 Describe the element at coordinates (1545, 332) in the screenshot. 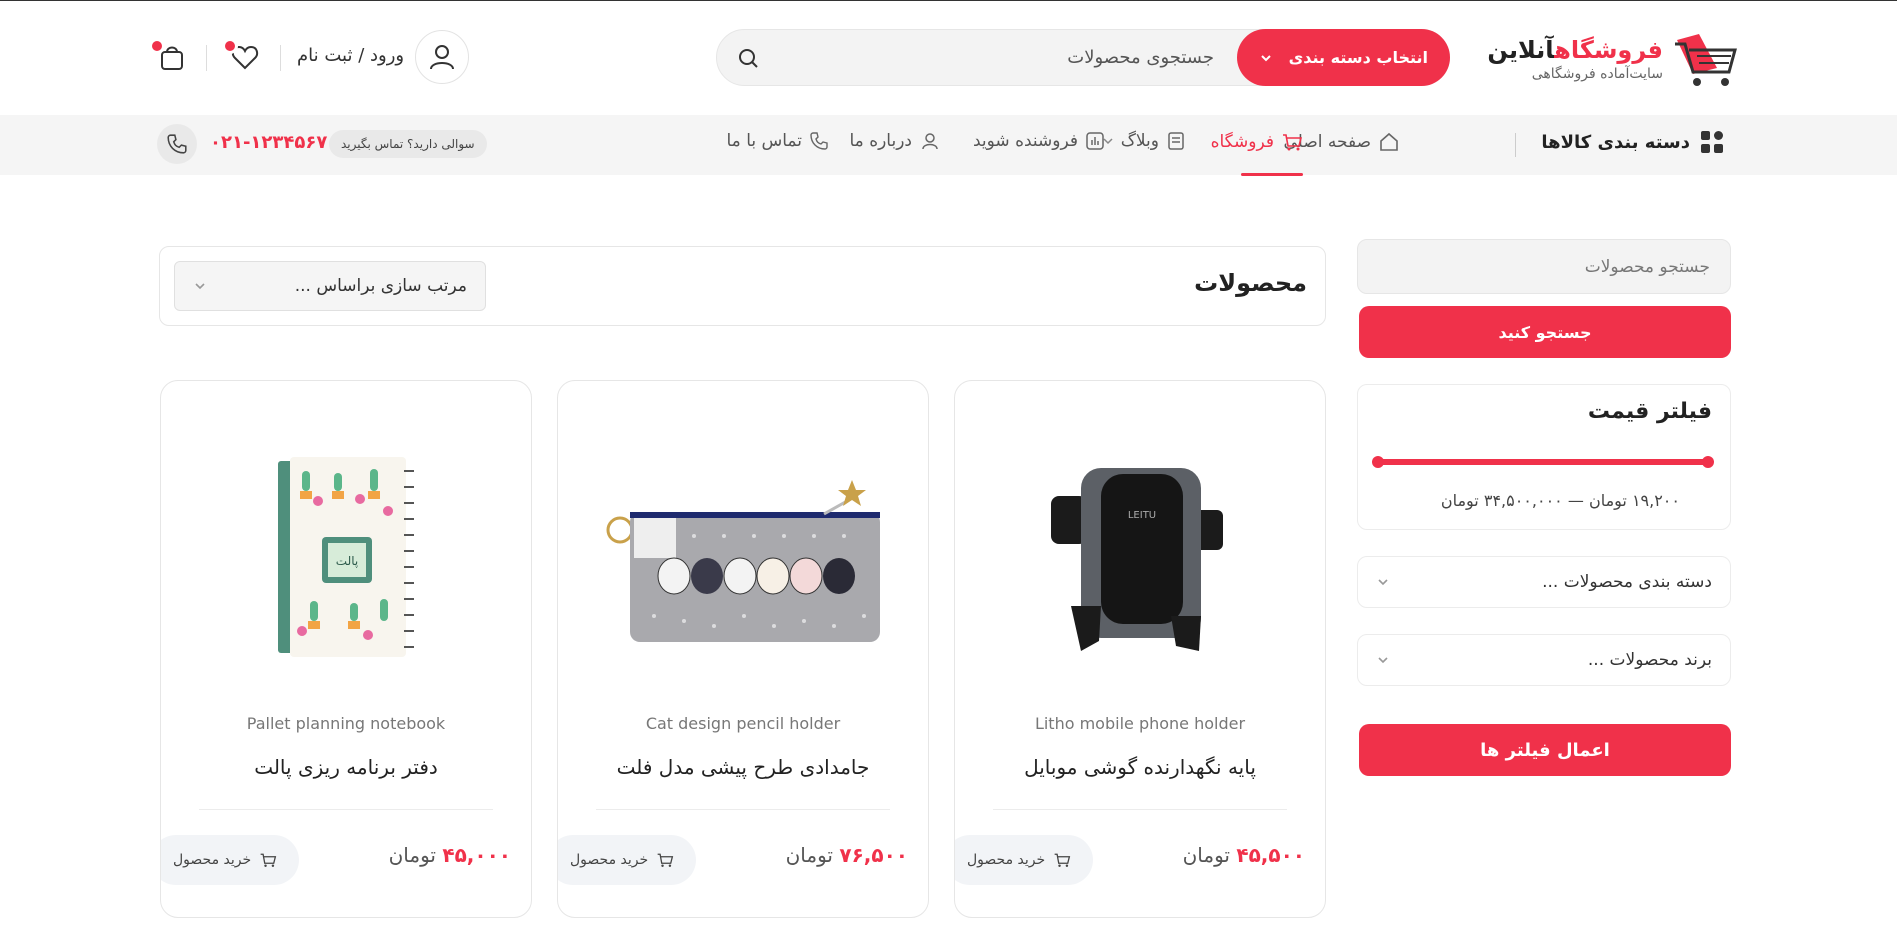

I see `sidebar-search-button: جستجو کنید` at that location.